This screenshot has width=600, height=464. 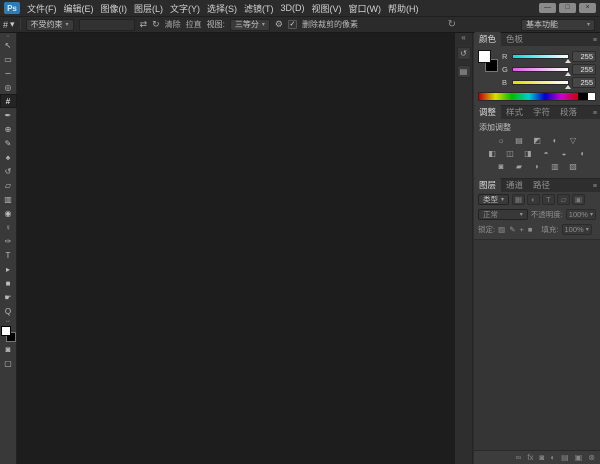 What do you see at coordinates (463, 53) in the screenshot?
I see `history-panel-icon: ↺` at bounding box center [463, 53].